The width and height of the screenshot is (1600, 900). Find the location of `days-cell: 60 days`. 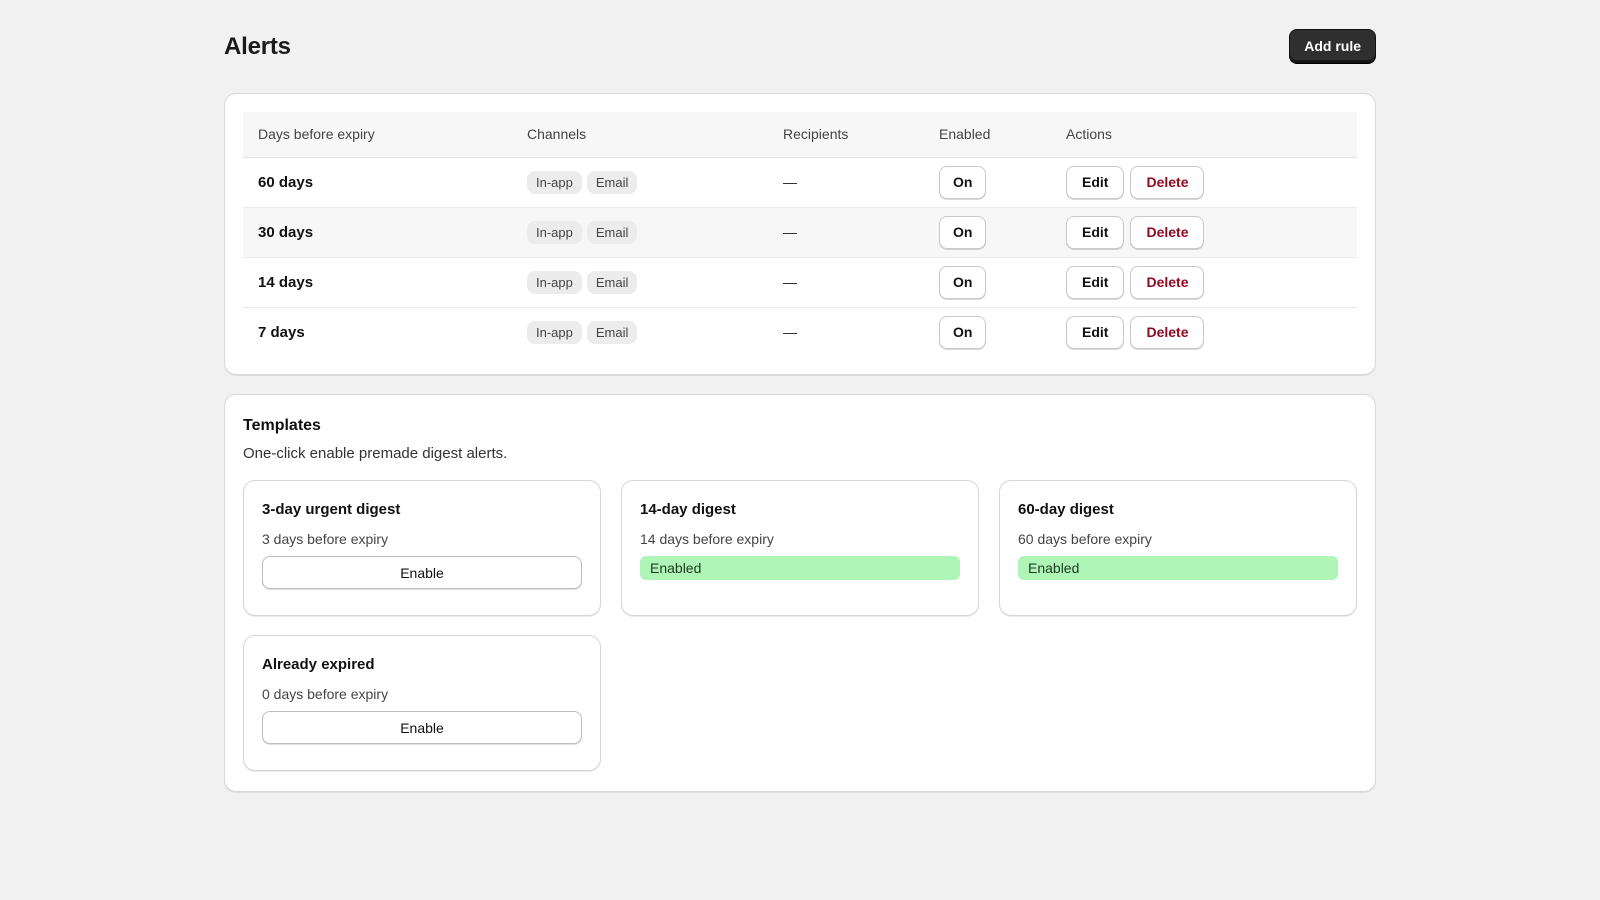

days-cell: 60 days is located at coordinates (377, 182).